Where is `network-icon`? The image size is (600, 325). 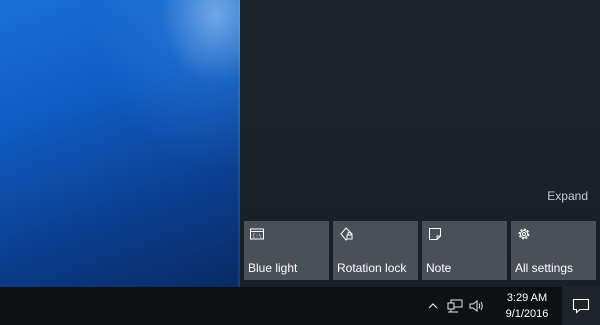
network-icon is located at coordinates (455, 306).